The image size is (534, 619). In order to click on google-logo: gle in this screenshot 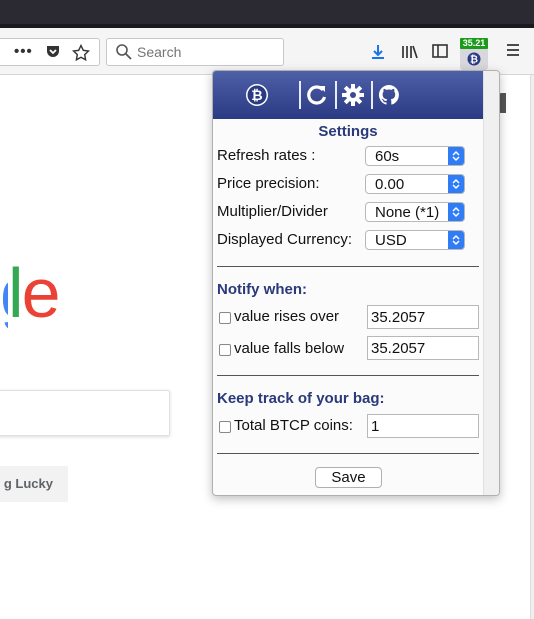, I will do `click(30, 293)`.